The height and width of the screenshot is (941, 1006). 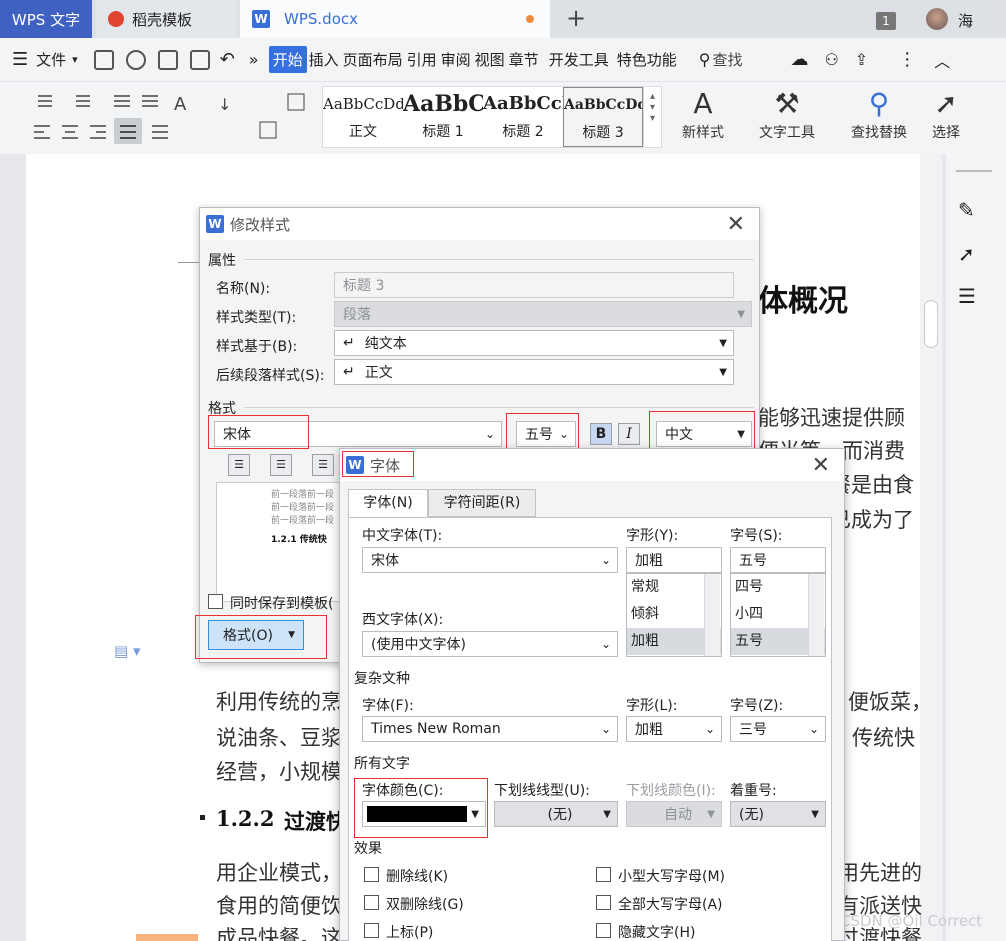 I want to click on complex-style-value: 加粗, so click(x=649, y=730).